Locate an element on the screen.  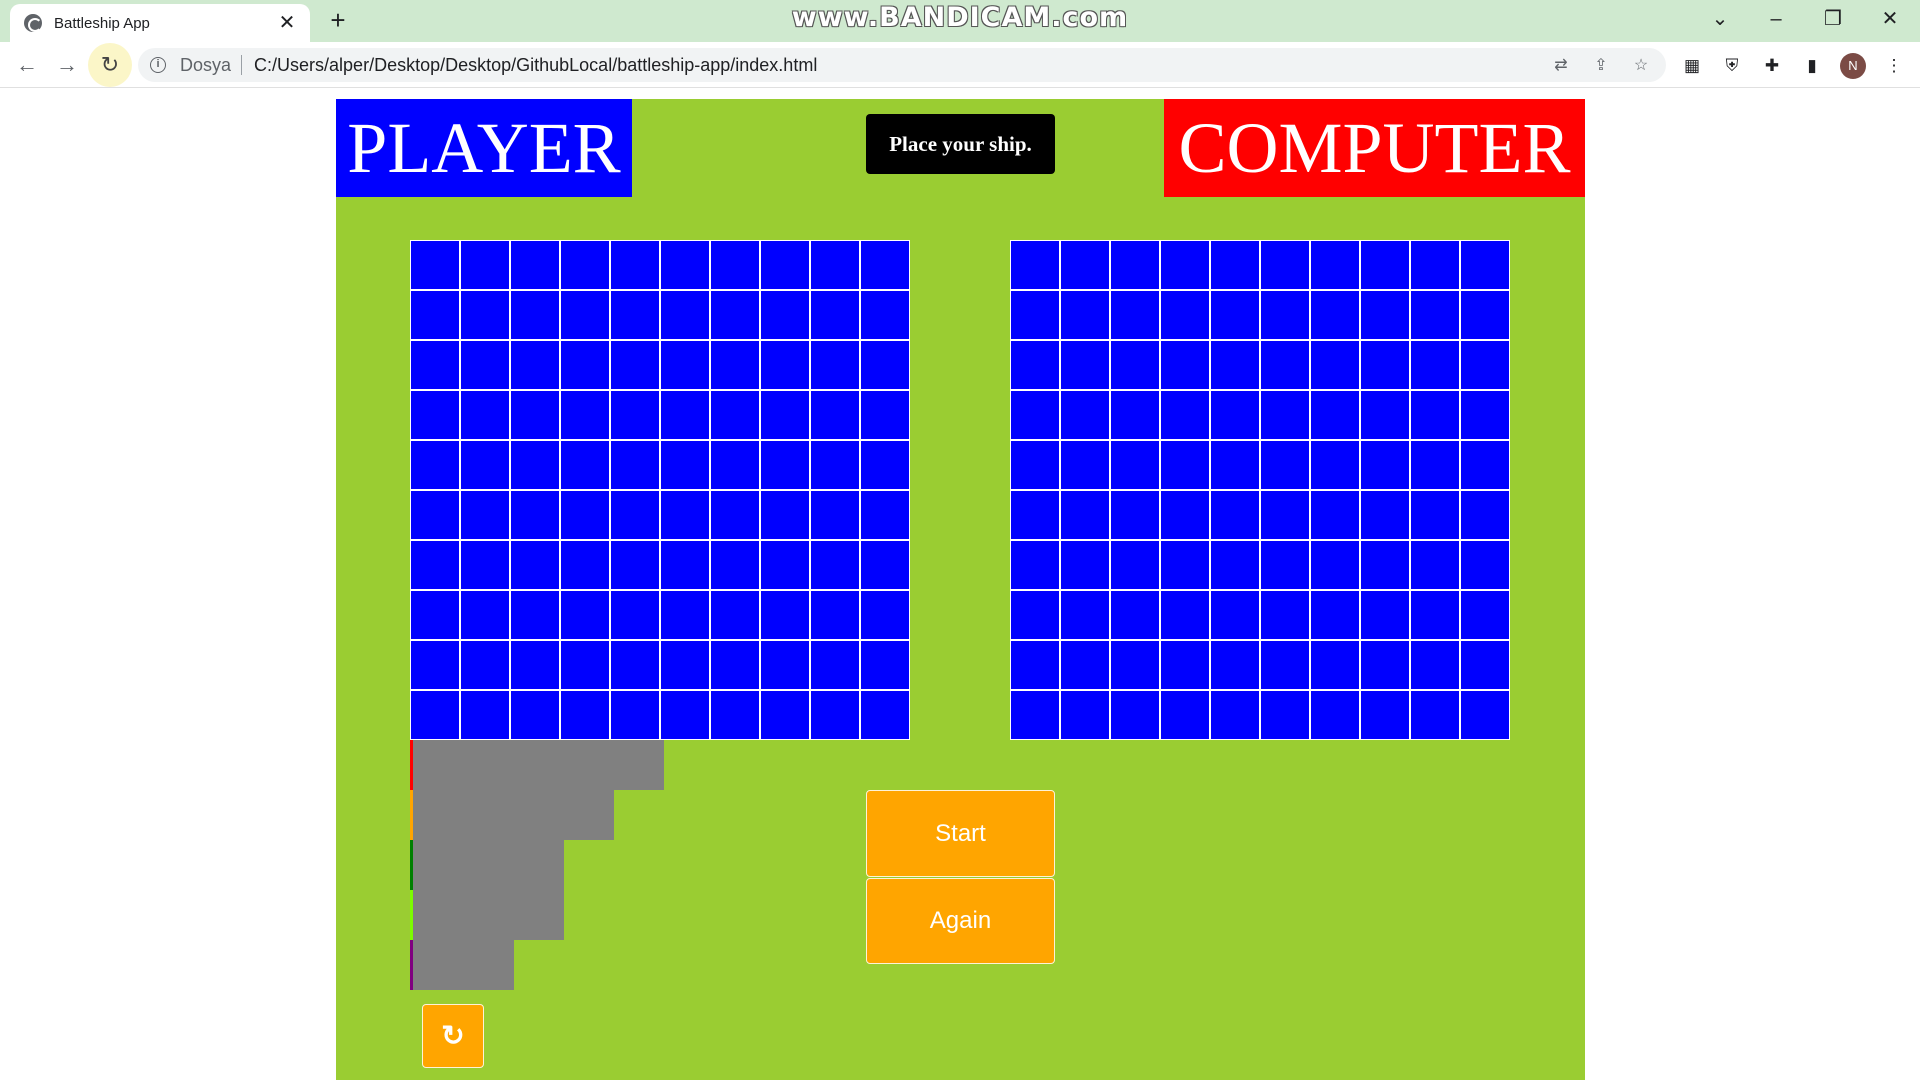
ship-battleship is located at coordinates (512, 815).